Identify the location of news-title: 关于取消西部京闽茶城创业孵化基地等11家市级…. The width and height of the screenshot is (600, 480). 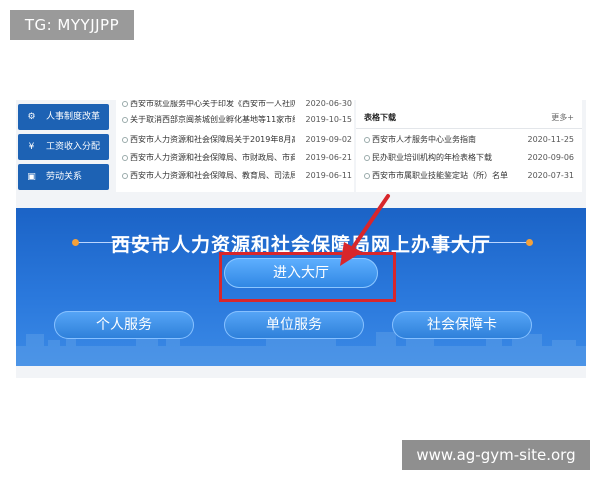
(212, 119).